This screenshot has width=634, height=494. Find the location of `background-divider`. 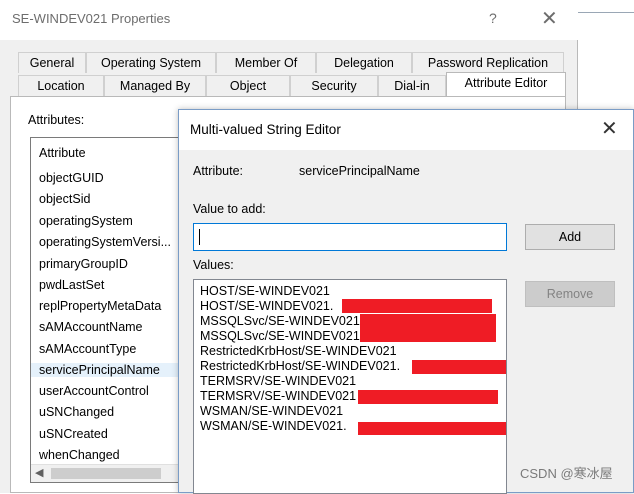

background-divider is located at coordinates (606, 12).